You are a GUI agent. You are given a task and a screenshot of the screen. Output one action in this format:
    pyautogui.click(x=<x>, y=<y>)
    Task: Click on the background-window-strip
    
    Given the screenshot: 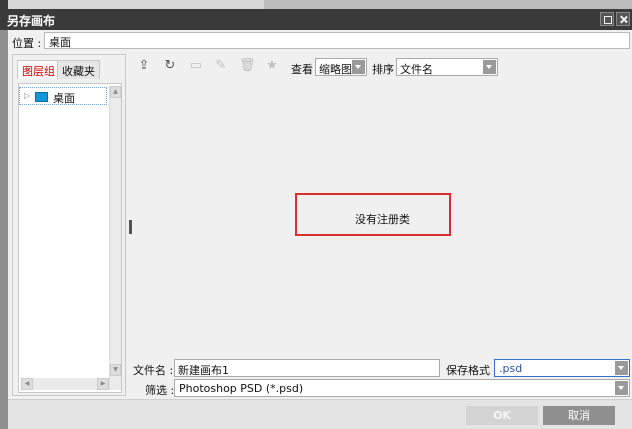 What is the action you would take?
    pyautogui.click(x=316, y=4)
    